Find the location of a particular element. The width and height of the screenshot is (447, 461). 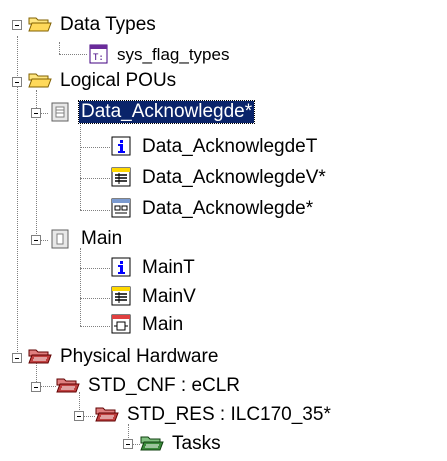

tree-node-label: Data_AcknowlegdeT is located at coordinates (230, 146).